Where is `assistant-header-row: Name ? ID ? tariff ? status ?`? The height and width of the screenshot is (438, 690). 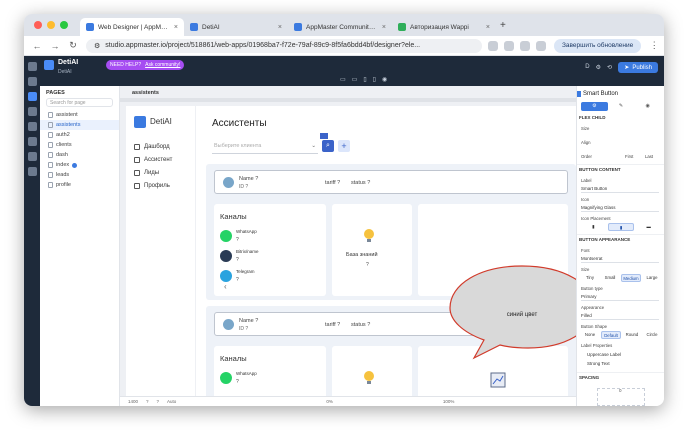 assistant-header-row: Name ? ID ? tariff ? status ? is located at coordinates (391, 182).